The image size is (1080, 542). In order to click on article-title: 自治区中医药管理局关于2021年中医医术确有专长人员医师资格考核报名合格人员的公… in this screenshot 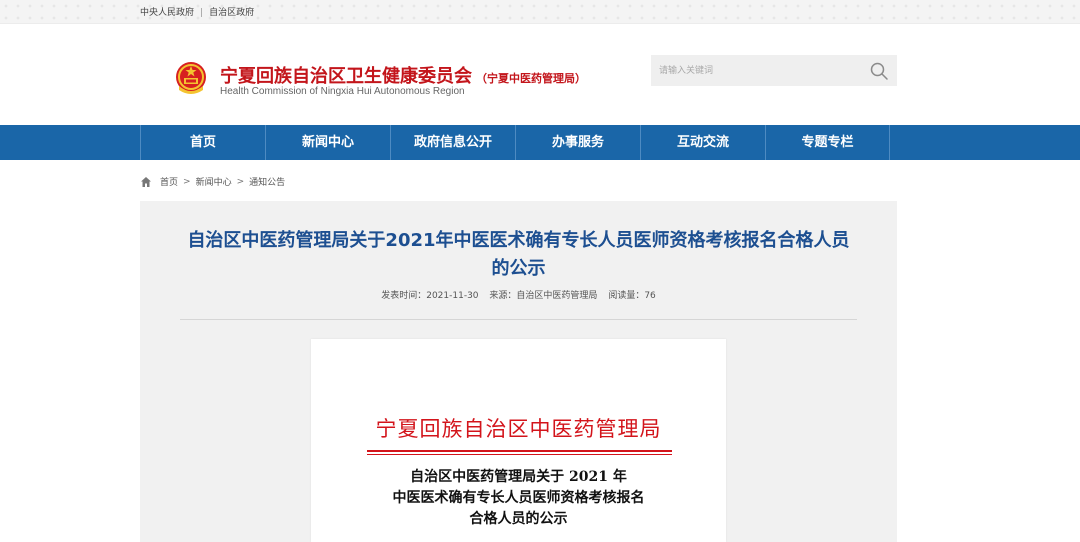, I will do `click(518, 254)`.